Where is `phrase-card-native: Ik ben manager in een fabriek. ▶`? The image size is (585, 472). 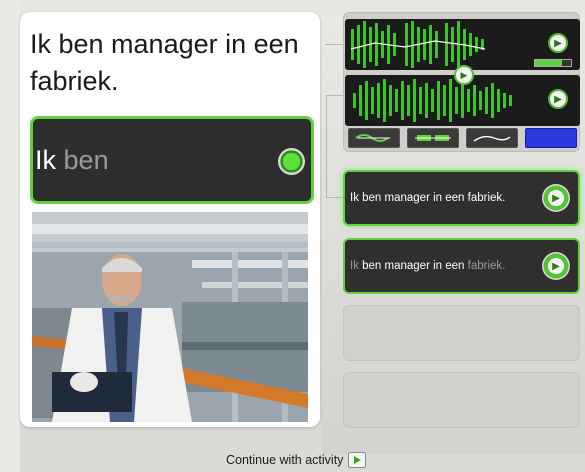 phrase-card-native: Ik ben manager in een fabriek. ▶ is located at coordinates (461, 198).